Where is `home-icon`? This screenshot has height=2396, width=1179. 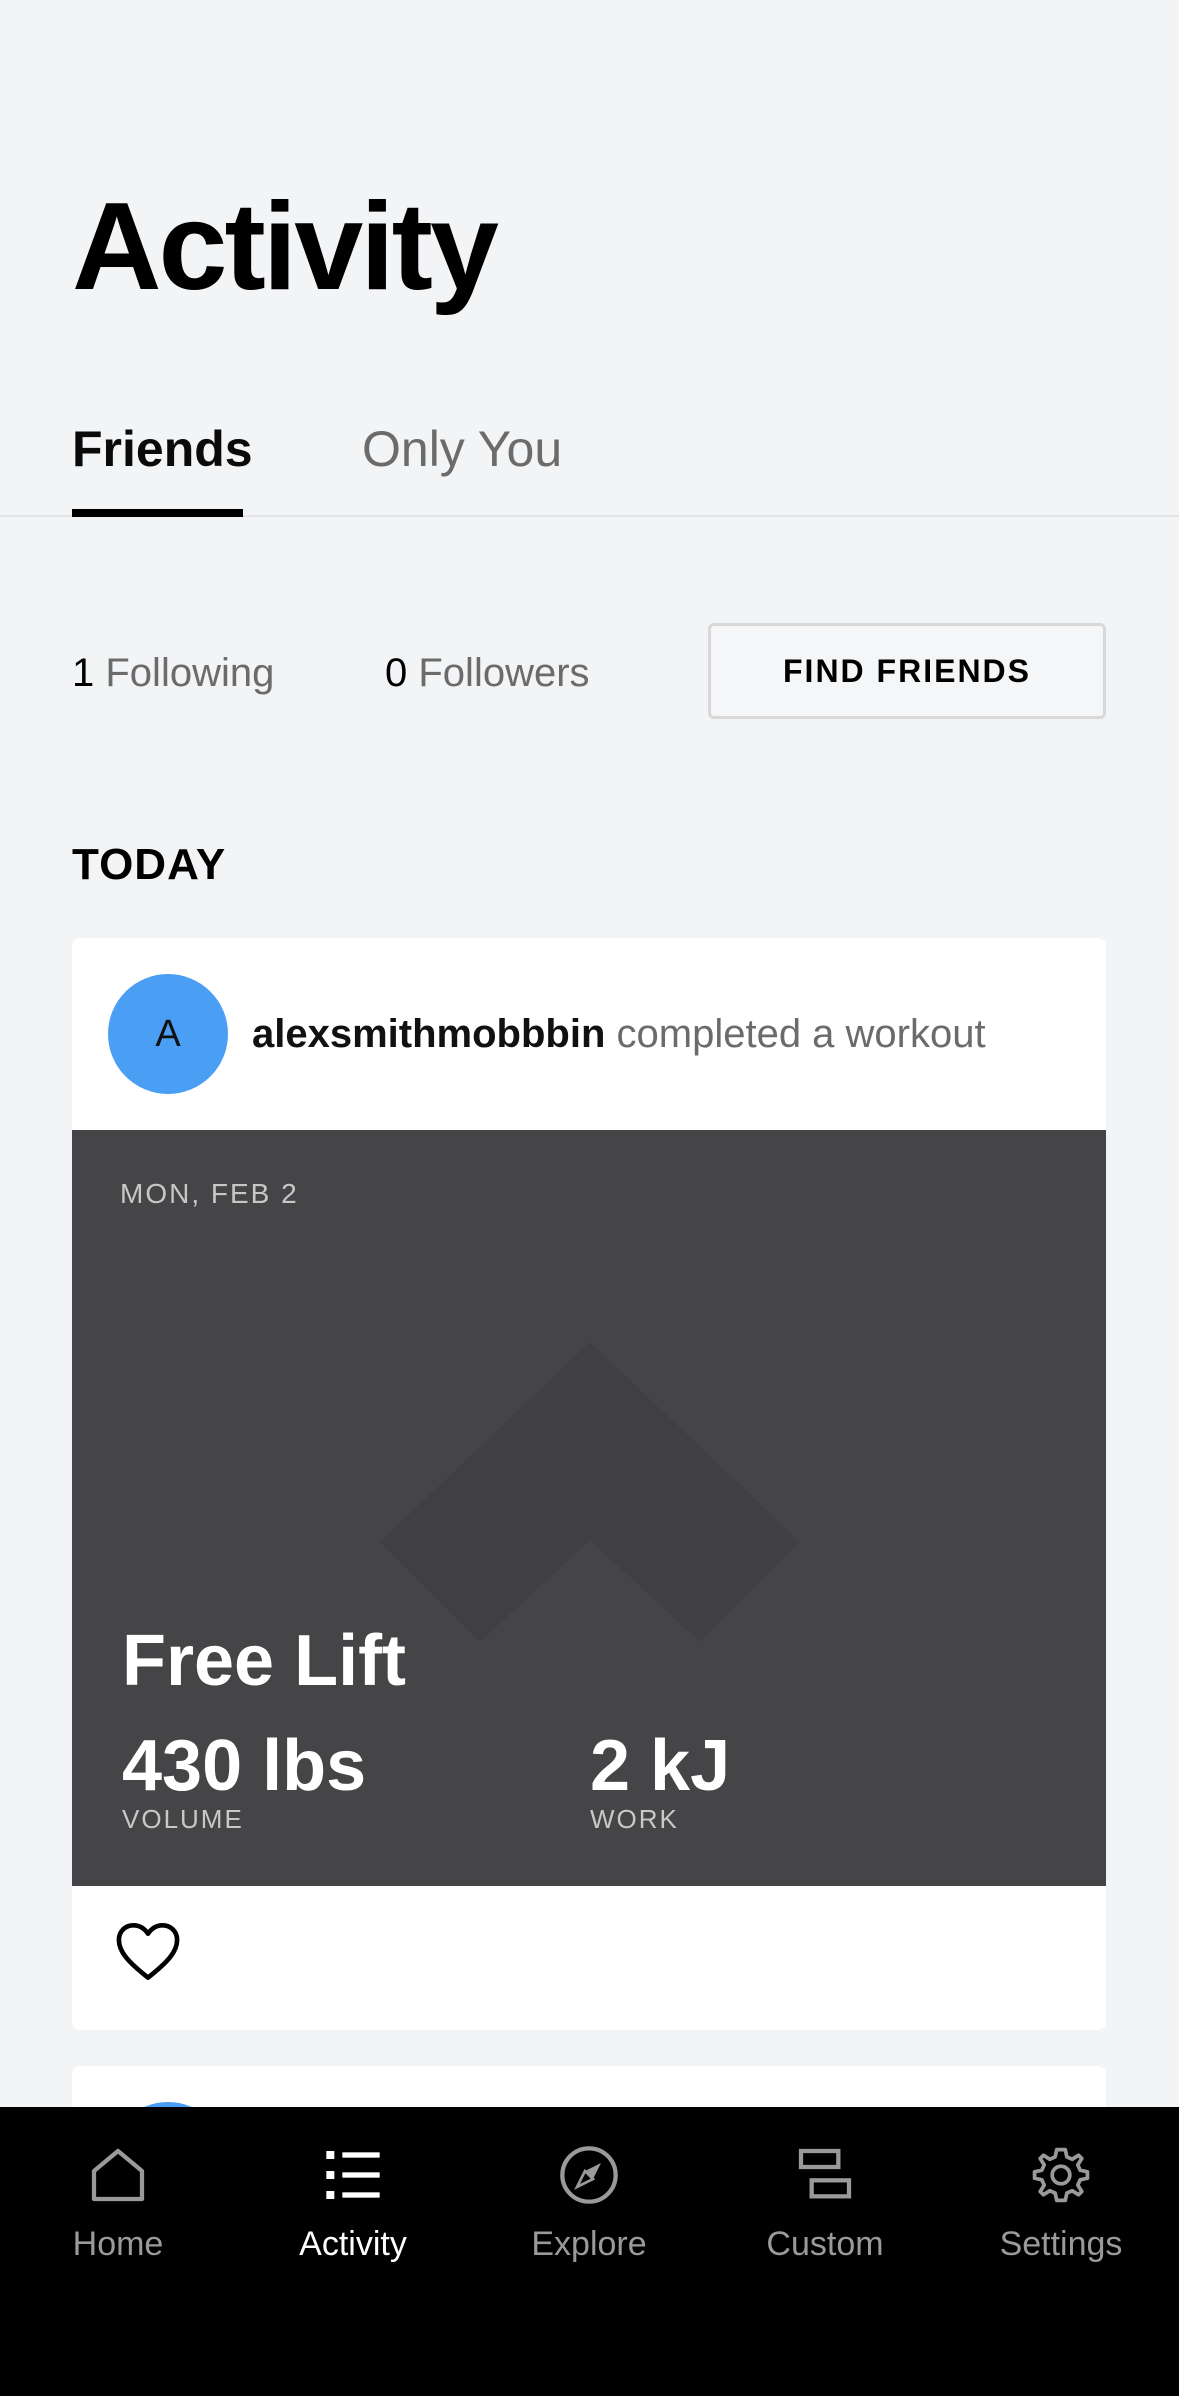 home-icon is located at coordinates (118, 2175).